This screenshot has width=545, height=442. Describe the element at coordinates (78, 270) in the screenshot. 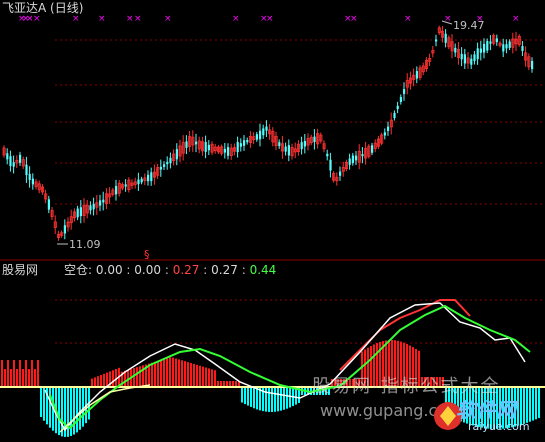

I see `indicator-label: 空仓:` at that location.